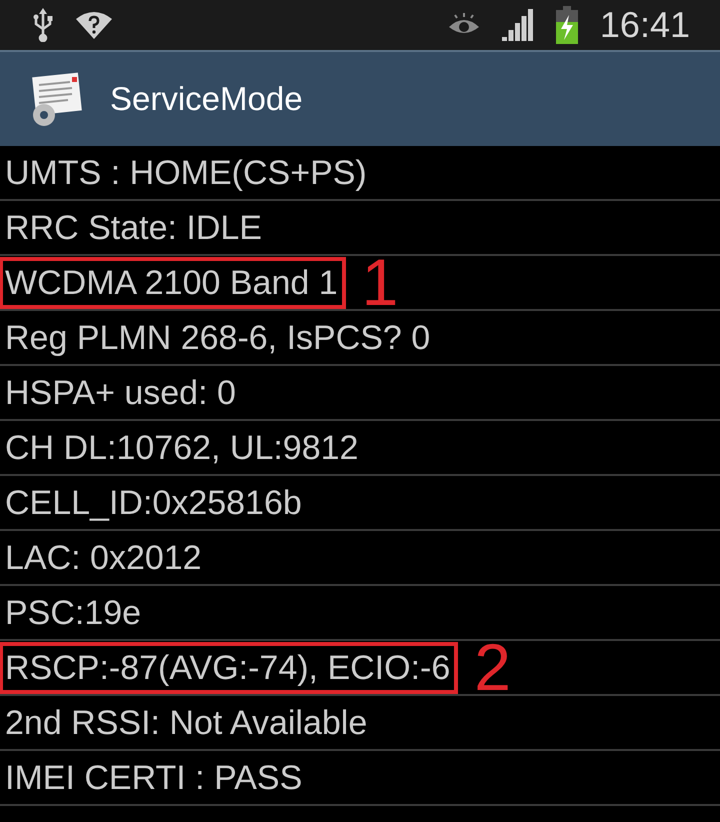 The image size is (720, 822). I want to click on battery-charging-icon, so click(567, 25).